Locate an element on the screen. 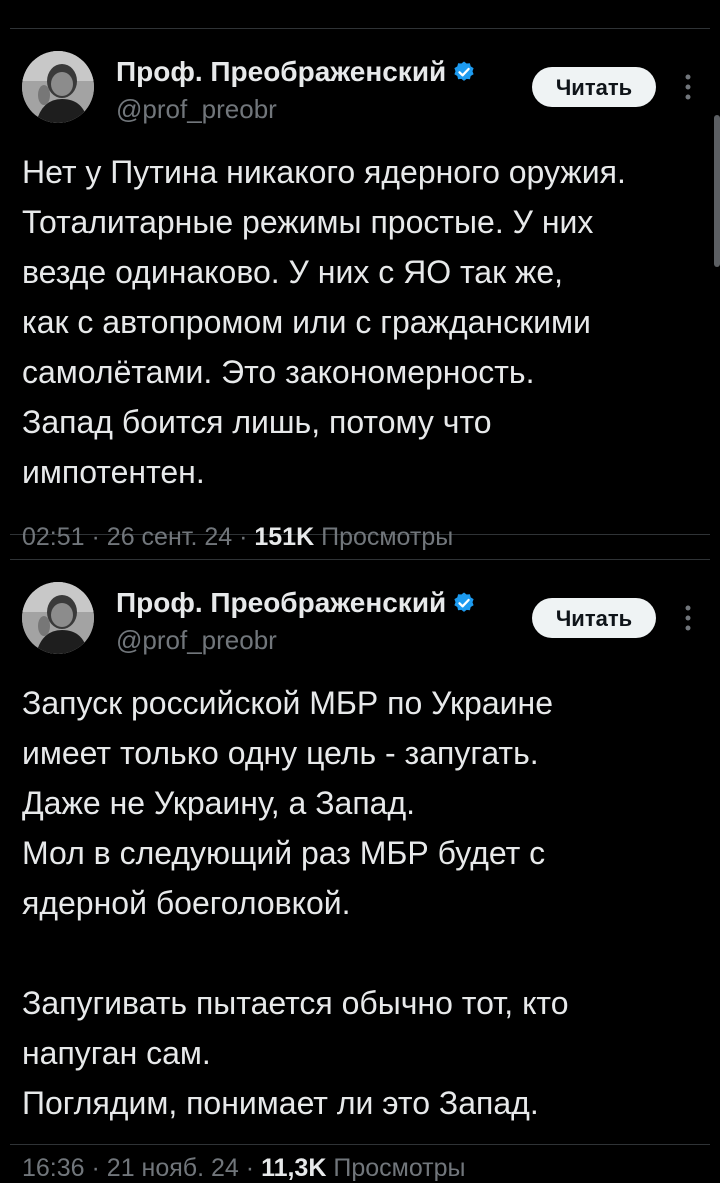 The height and width of the screenshot is (1183, 720). tweet-text-line: везде одинаково. У них с ЯО так же, is located at coordinates (293, 272).